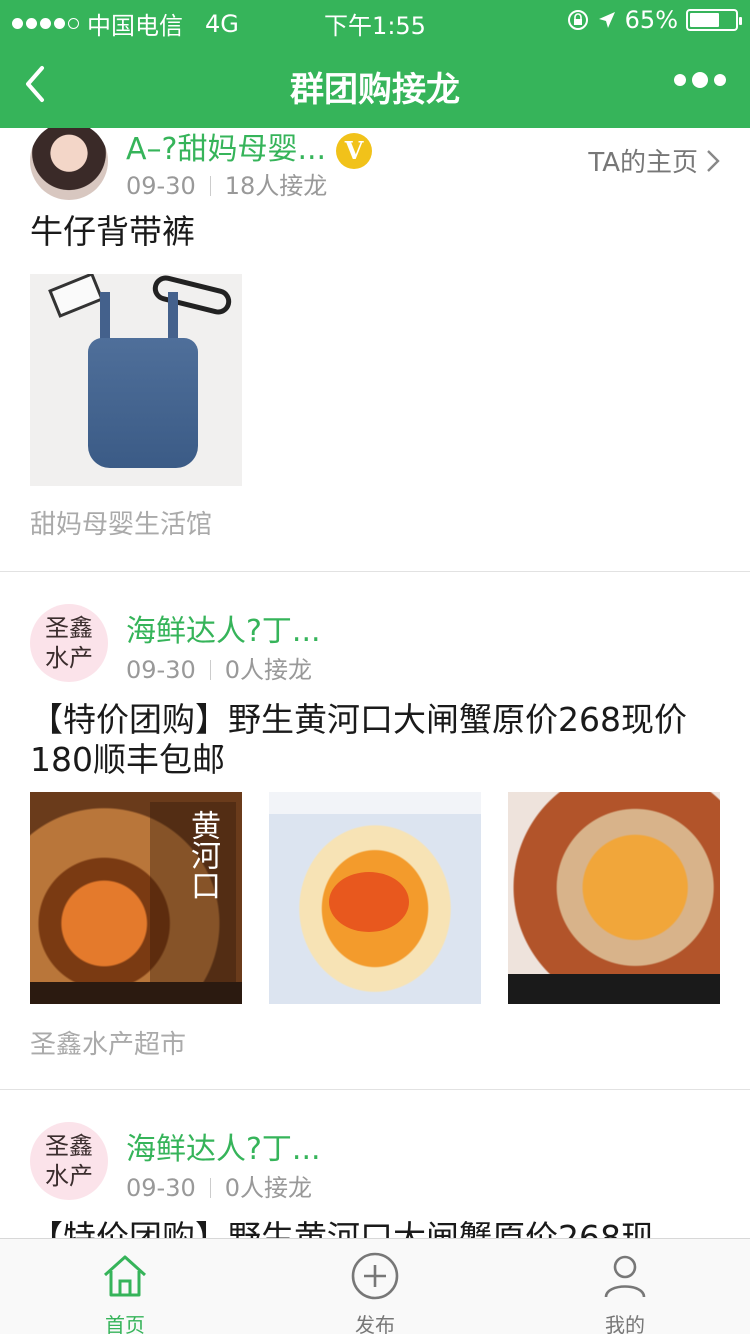  Describe the element at coordinates (577, 20) in the screenshot. I see `rotation-lock-icon` at that location.